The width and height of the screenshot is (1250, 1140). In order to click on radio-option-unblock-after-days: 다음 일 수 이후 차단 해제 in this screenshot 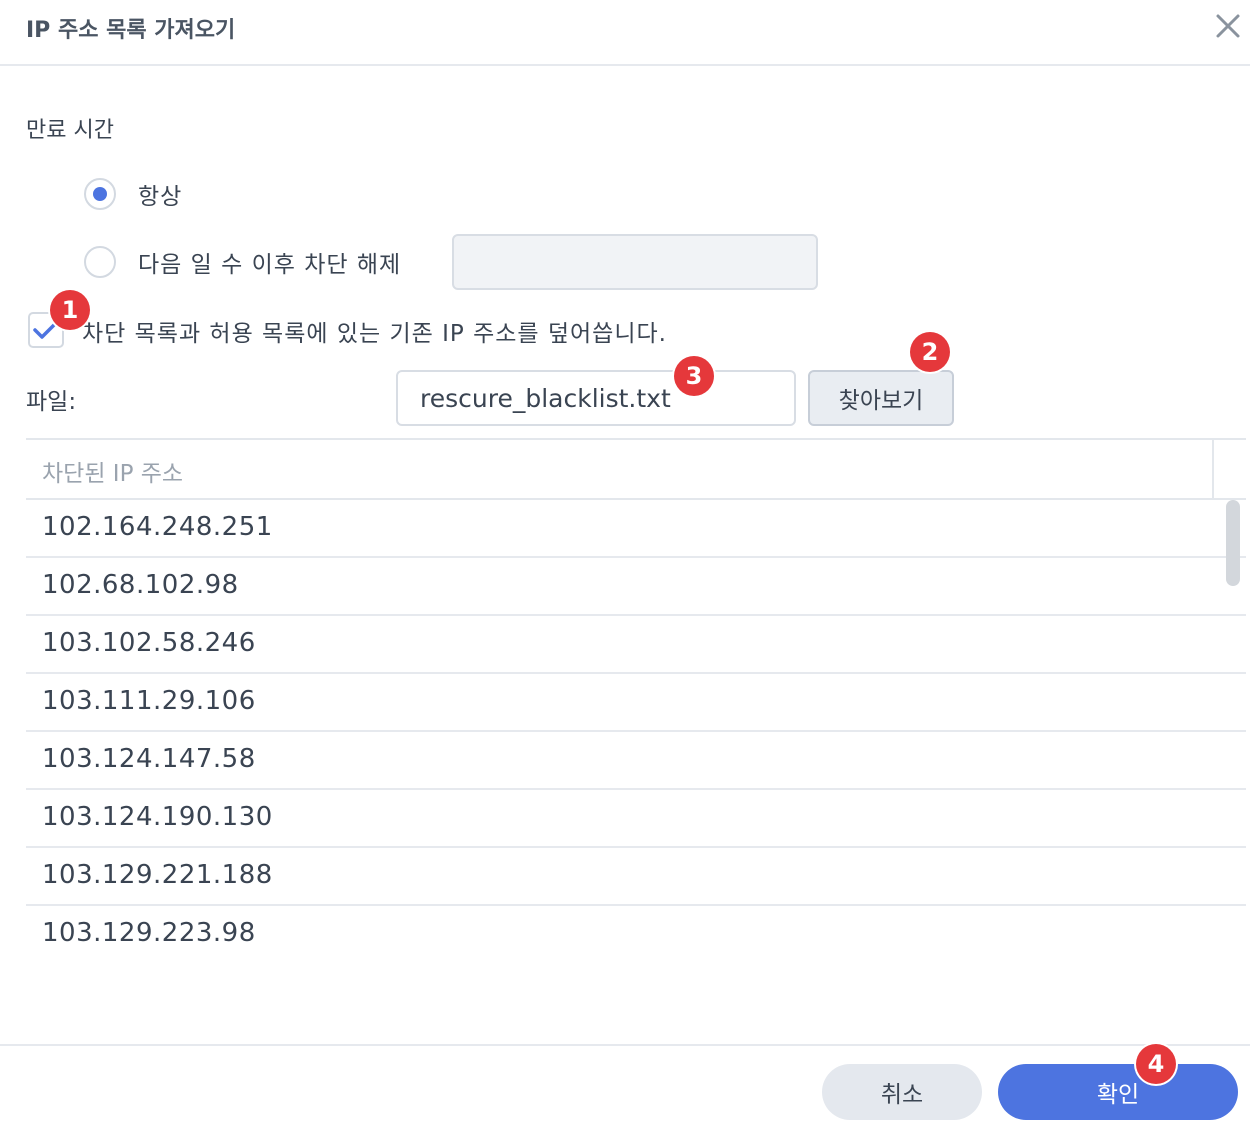, I will do `click(242, 262)`.